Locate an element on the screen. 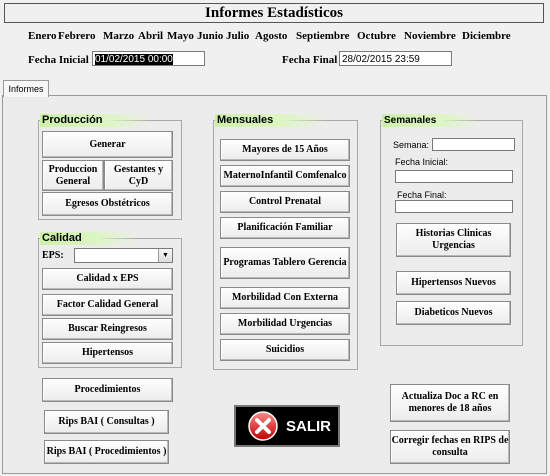  month-julio: Julio is located at coordinates (237, 36).